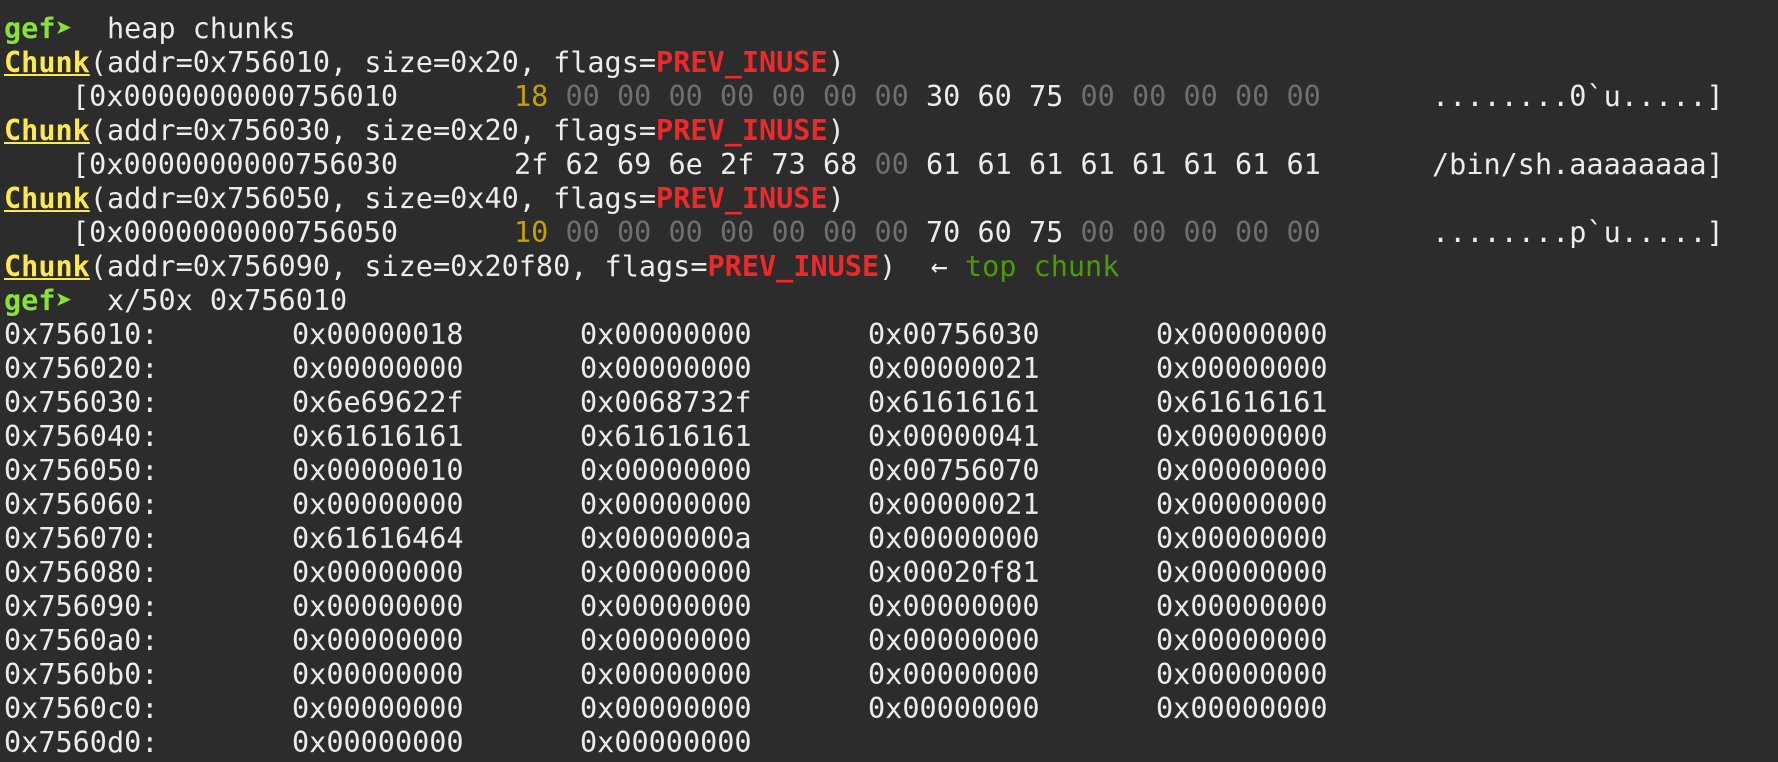  Describe the element at coordinates (81, 368) in the screenshot. I see `memory-address: 0x756020:` at that location.